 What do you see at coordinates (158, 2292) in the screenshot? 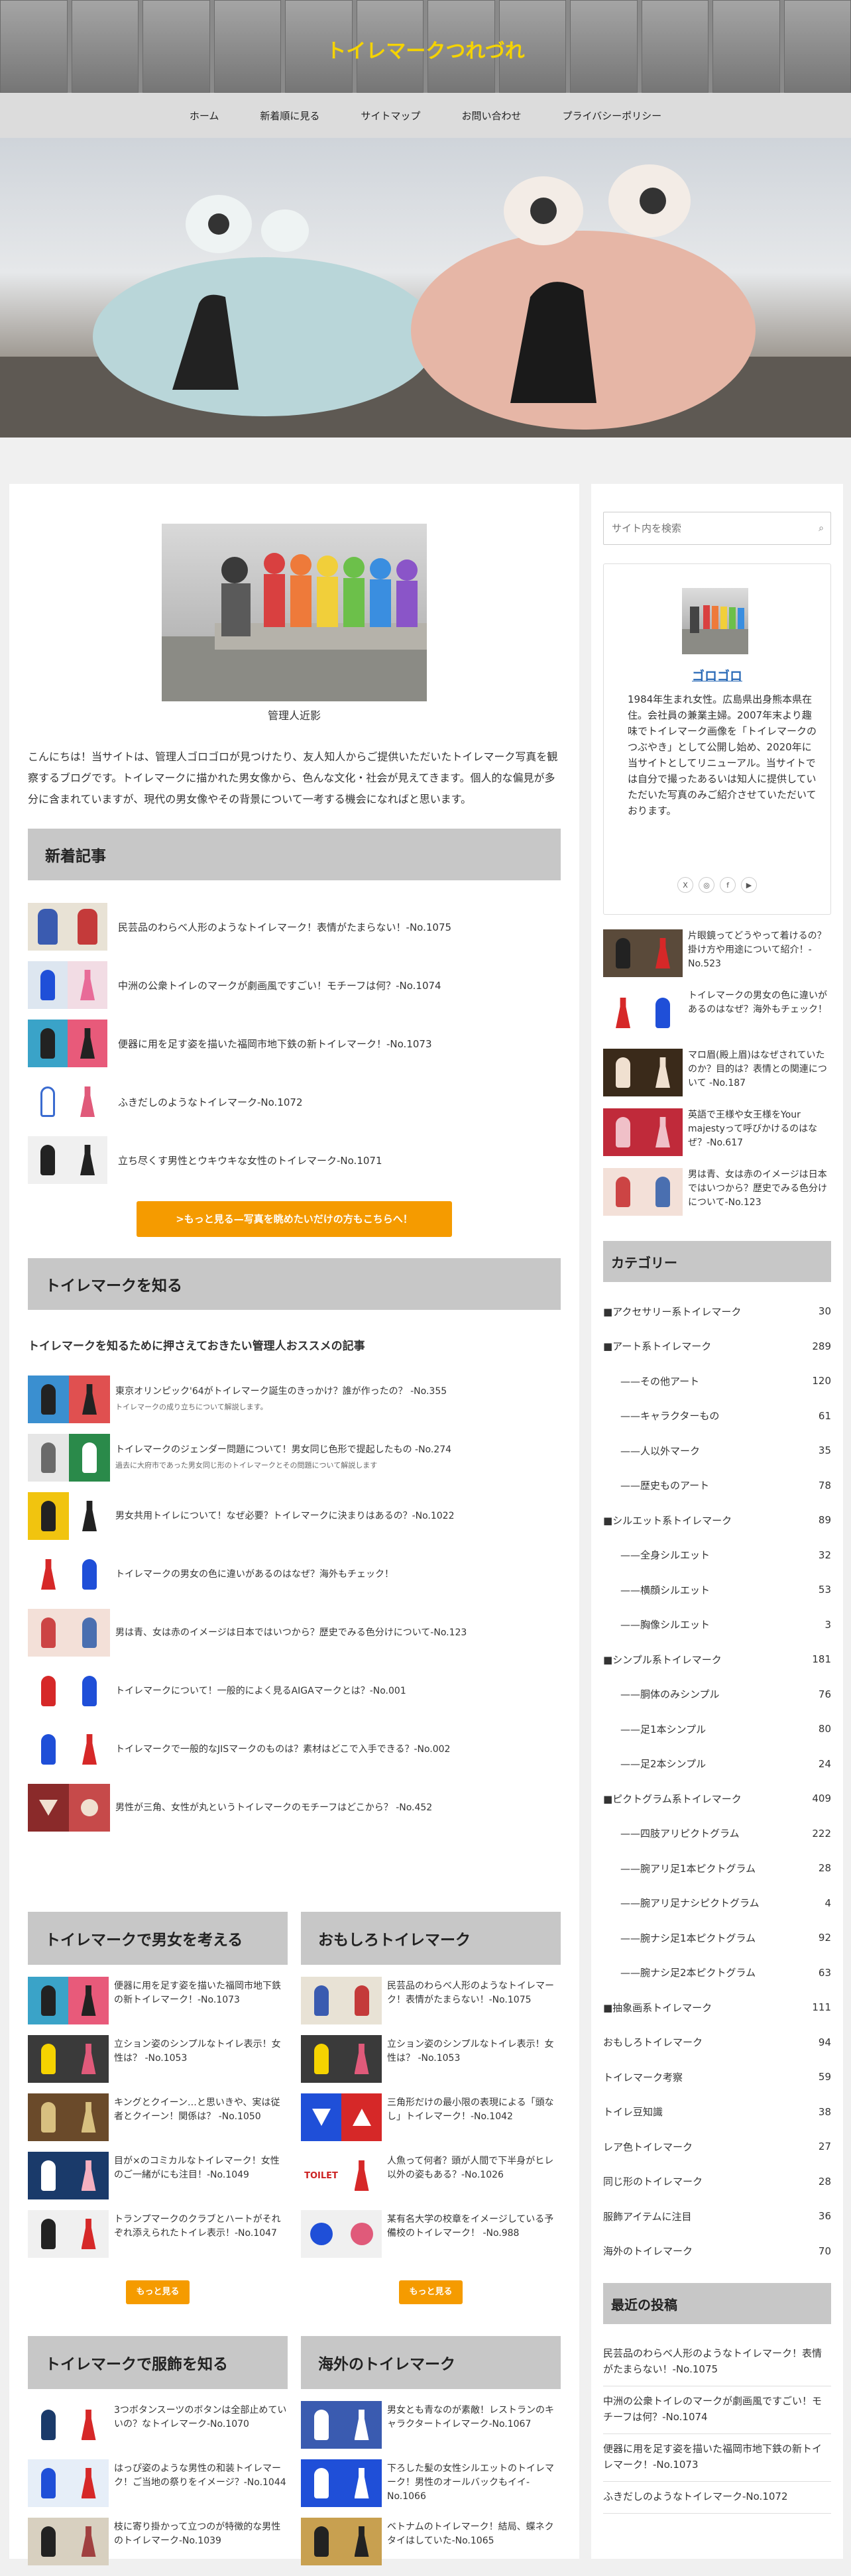
I see `gender-more-button: もっと見る` at bounding box center [158, 2292].